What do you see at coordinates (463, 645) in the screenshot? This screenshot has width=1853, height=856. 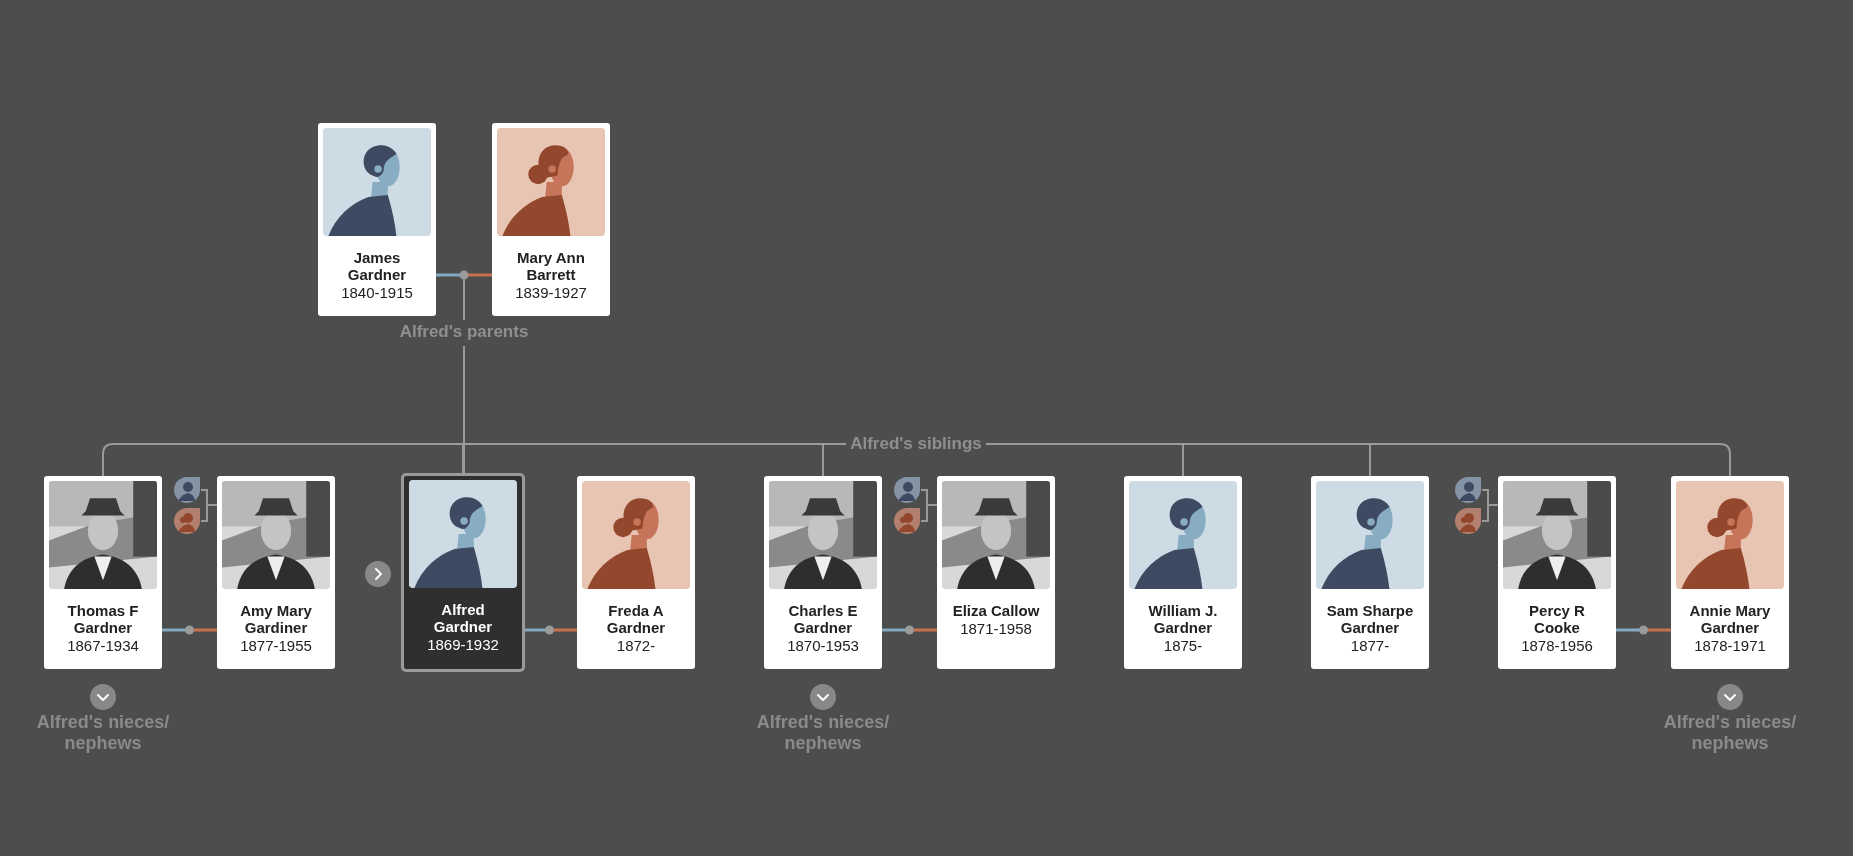 I see `life-dates: 1869-1932` at bounding box center [463, 645].